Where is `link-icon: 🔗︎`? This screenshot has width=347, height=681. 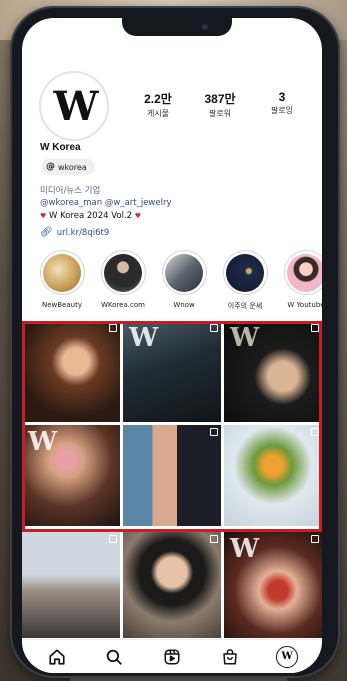 link-icon: 🔗︎ is located at coordinates (46, 232).